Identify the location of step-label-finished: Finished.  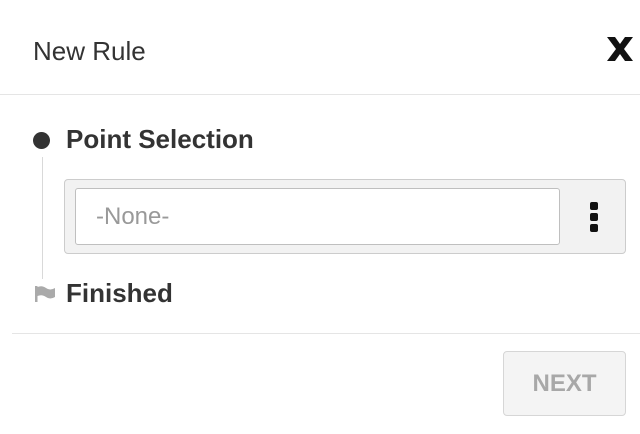
(119, 293).